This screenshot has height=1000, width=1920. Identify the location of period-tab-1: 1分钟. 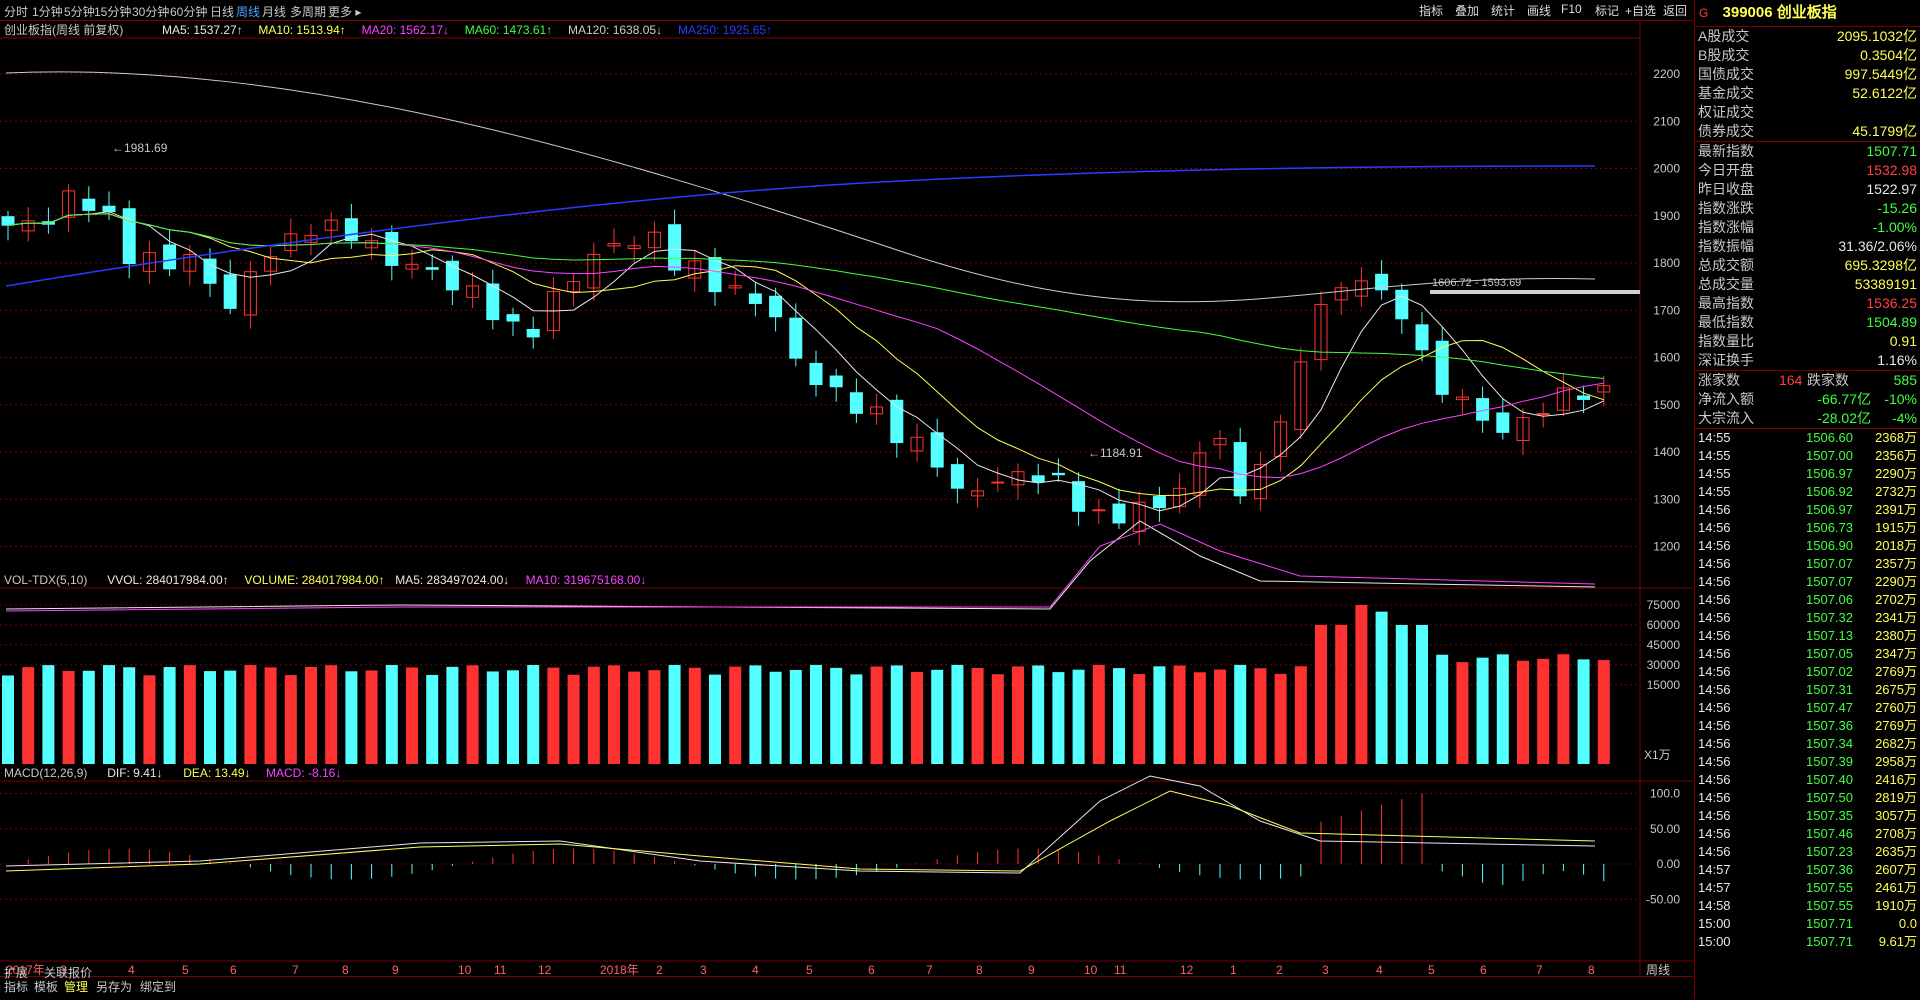
(47, 11).